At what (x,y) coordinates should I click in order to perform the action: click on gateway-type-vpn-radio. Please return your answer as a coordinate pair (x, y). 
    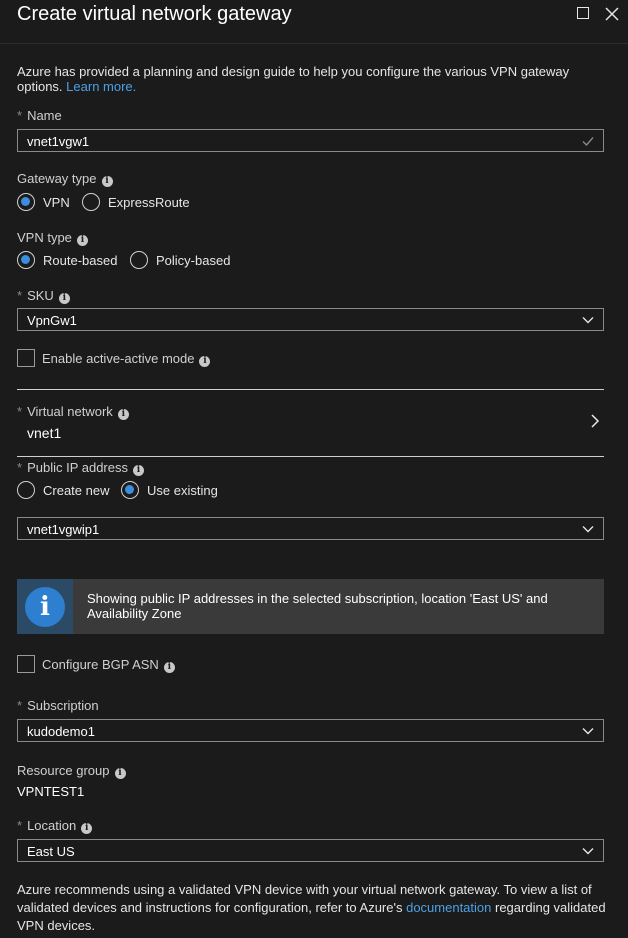
    Looking at the image, I should click on (26, 202).